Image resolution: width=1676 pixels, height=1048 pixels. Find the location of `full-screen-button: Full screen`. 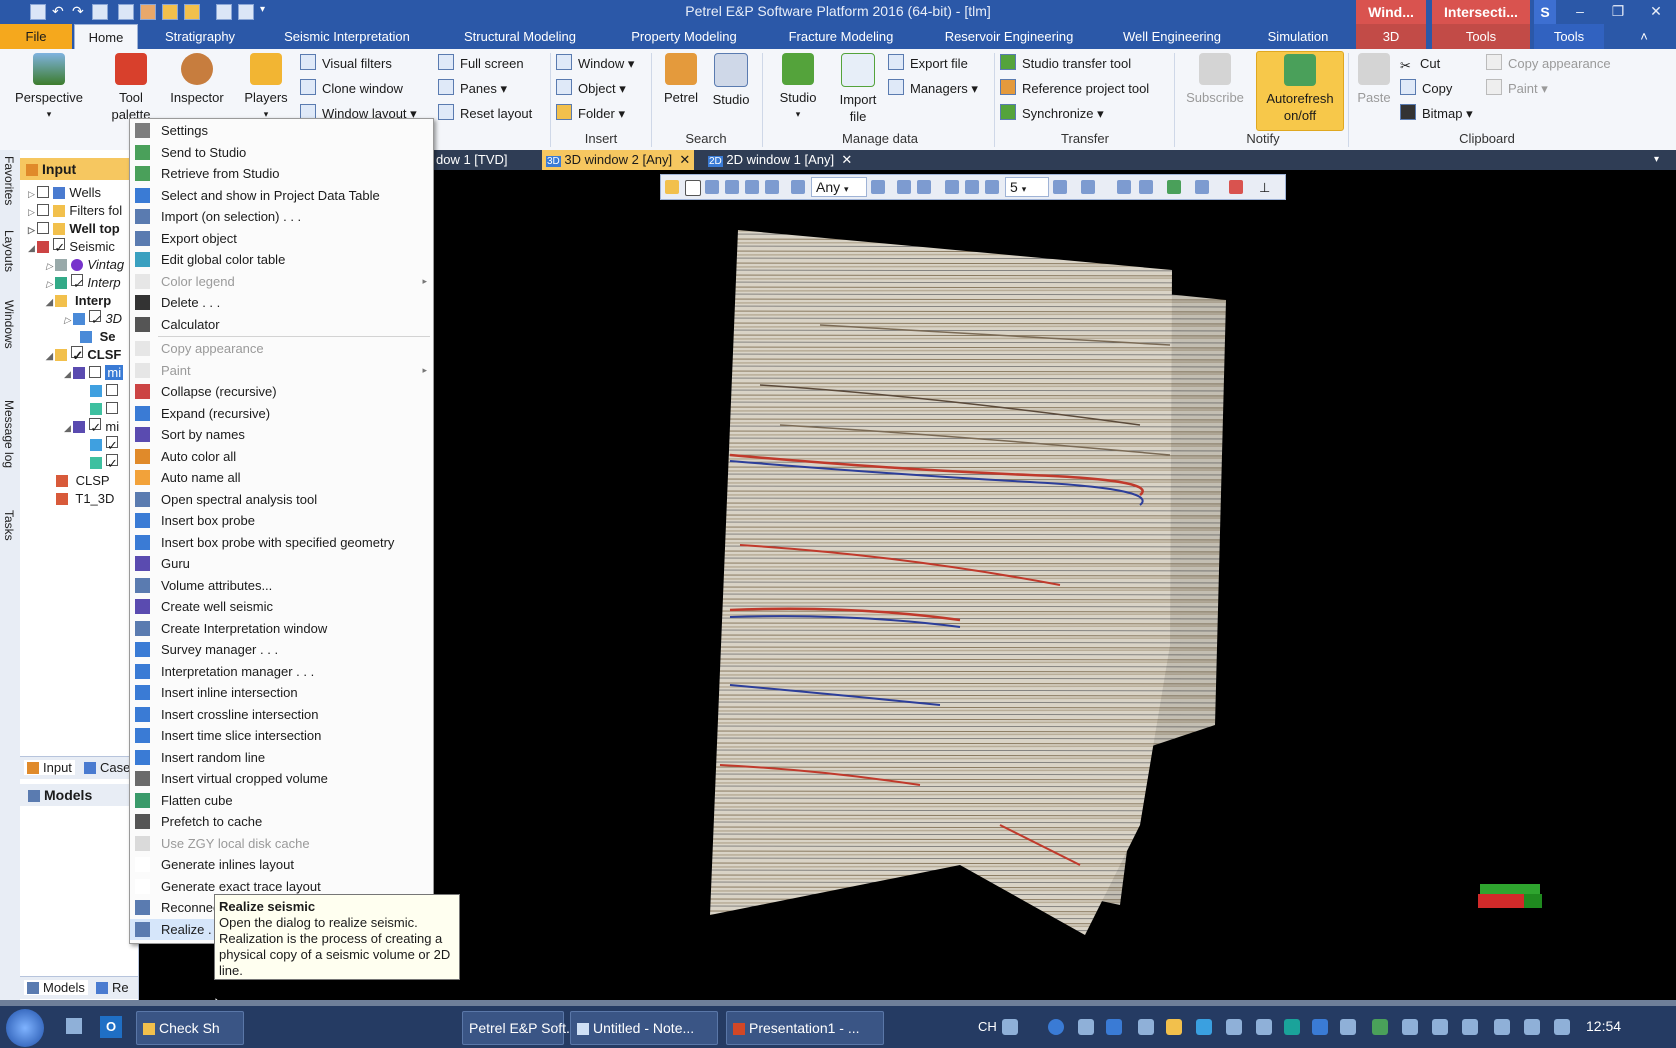

full-screen-button: Full screen is located at coordinates (481, 64).